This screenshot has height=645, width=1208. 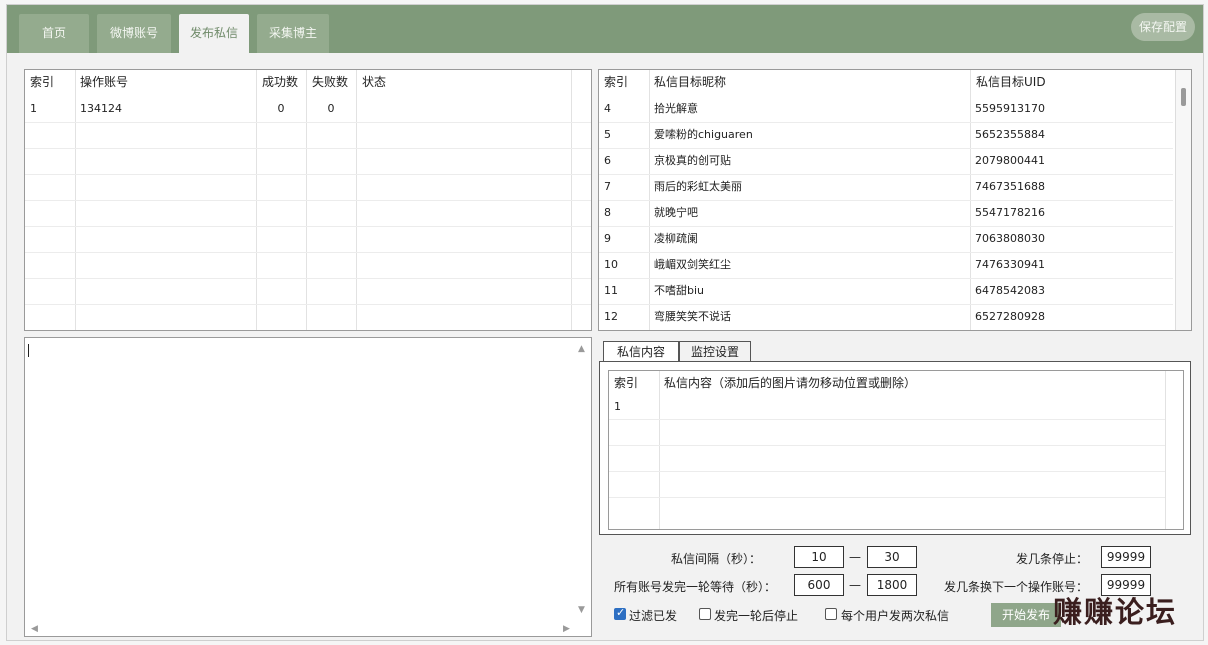 I want to click on fail-cell: 0, so click(x=331, y=108).